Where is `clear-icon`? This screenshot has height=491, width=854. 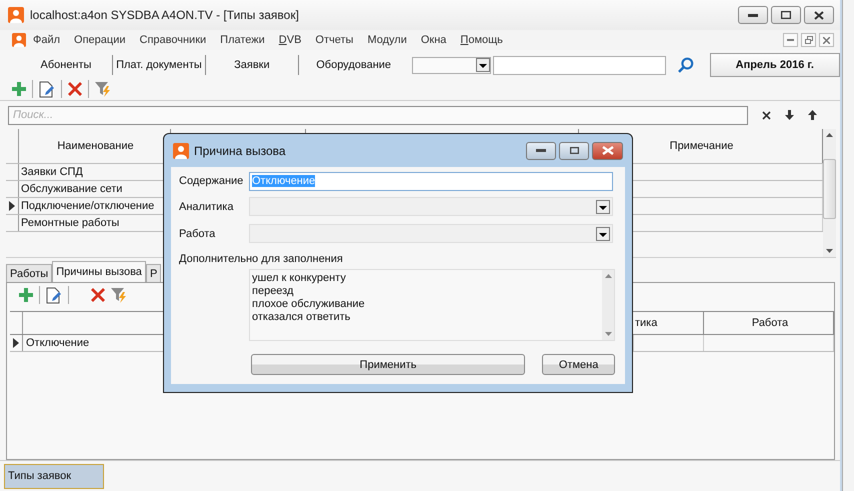 clear-icon is located at coordinates (766, 115).